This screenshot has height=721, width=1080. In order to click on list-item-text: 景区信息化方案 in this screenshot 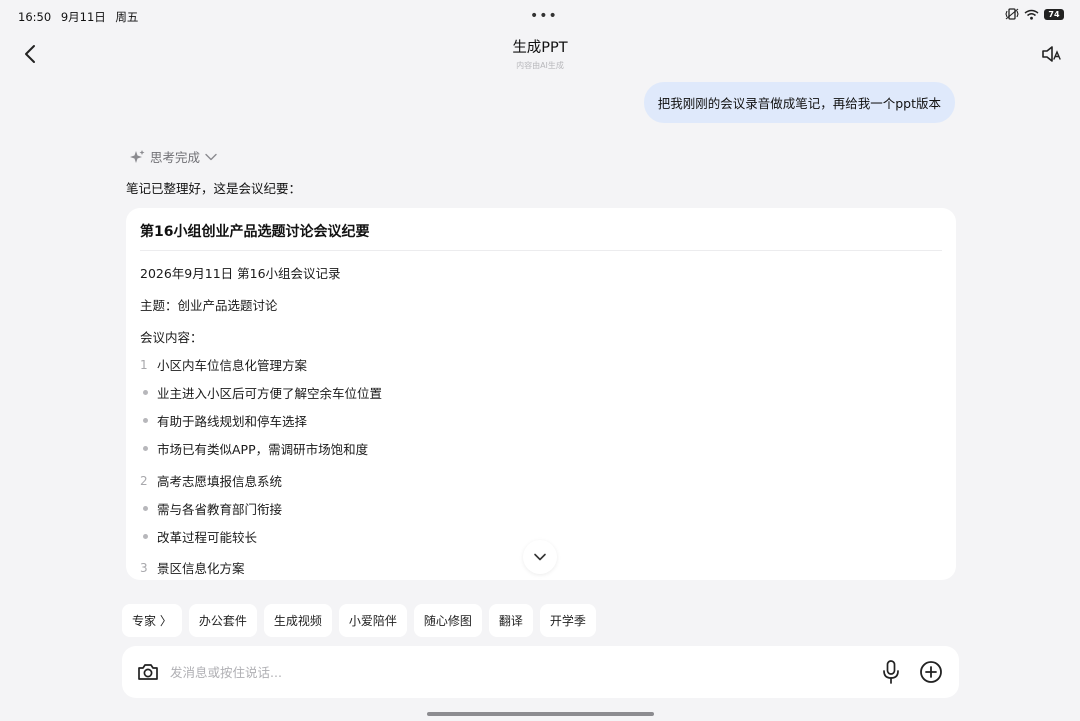, I will do `click(201, 568)`.